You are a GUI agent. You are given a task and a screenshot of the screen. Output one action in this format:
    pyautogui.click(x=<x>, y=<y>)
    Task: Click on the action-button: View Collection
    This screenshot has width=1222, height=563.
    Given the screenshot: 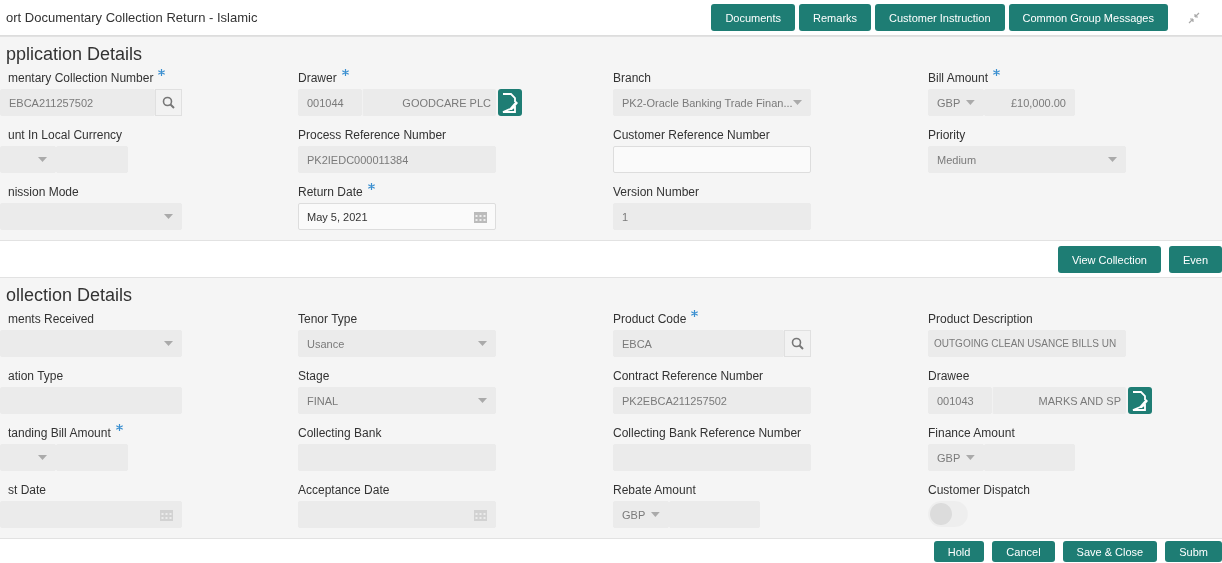 What is the action you would take?
    pyautogui.click(x=1109, y=259)
    